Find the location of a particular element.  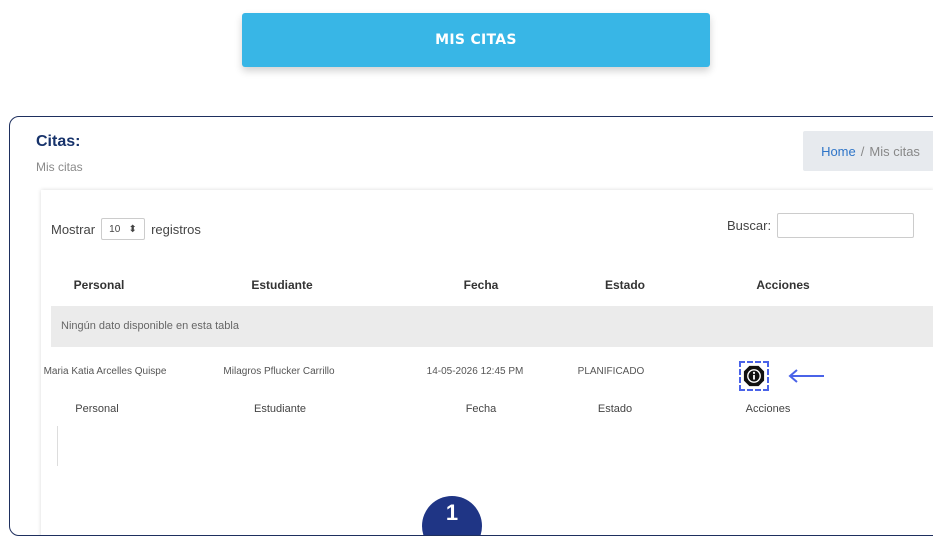

sort-arrows-icon: ⬍ is located at coordinates (132, 229).